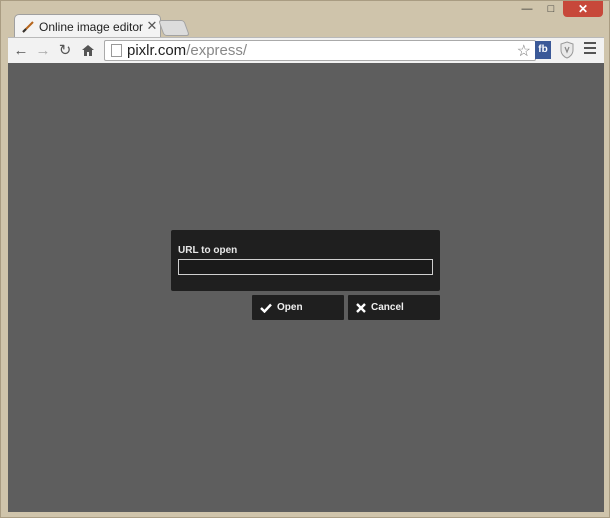 The width and height of the screenshot is (610, 518). I want to click on window-controls: — □ ✕, so click(559, 10).